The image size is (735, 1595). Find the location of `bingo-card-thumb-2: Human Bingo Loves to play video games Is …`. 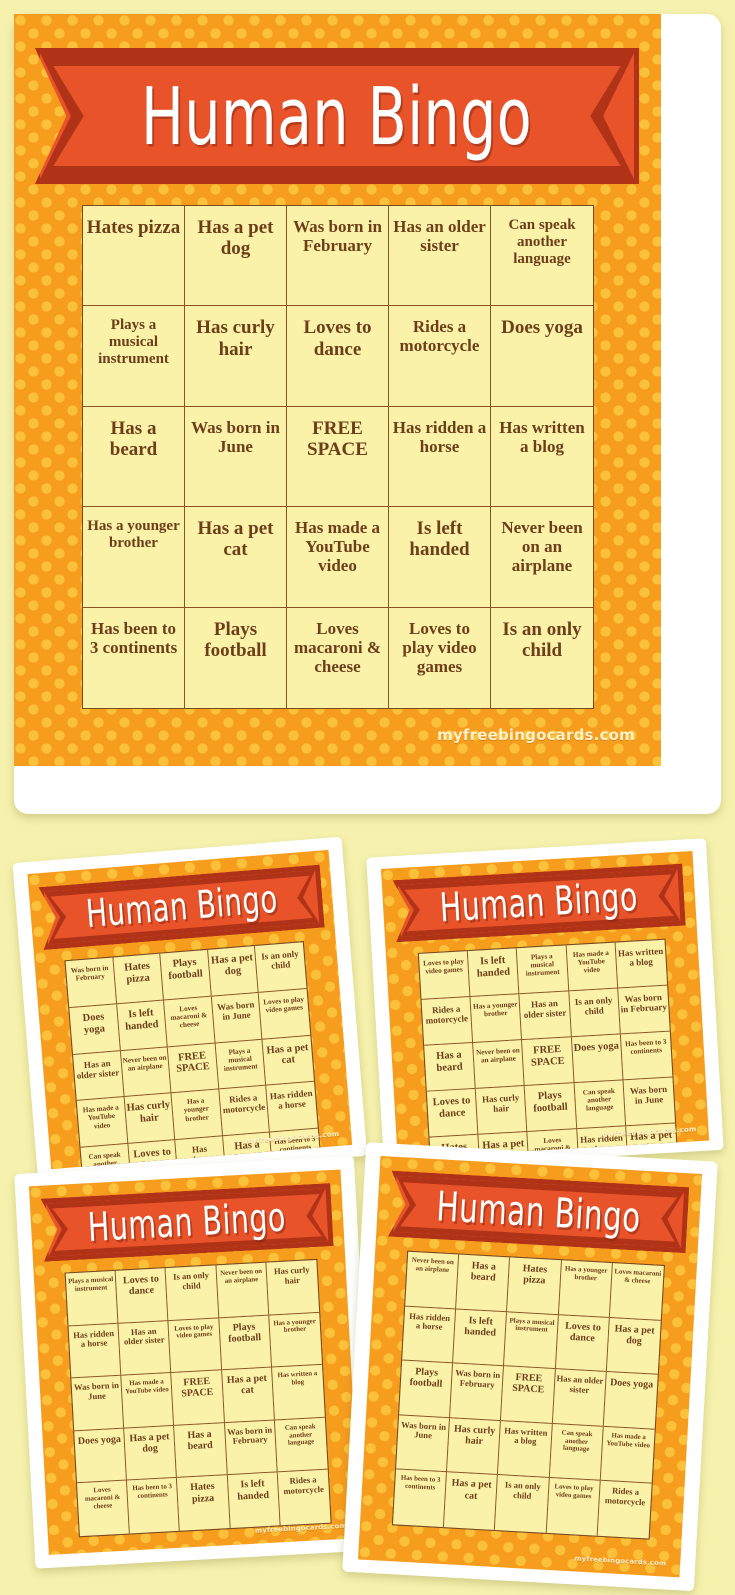

bingo-card-thumb-2: Human Bingo Loves to play video games Is … is located at coordinates (545, 1004).